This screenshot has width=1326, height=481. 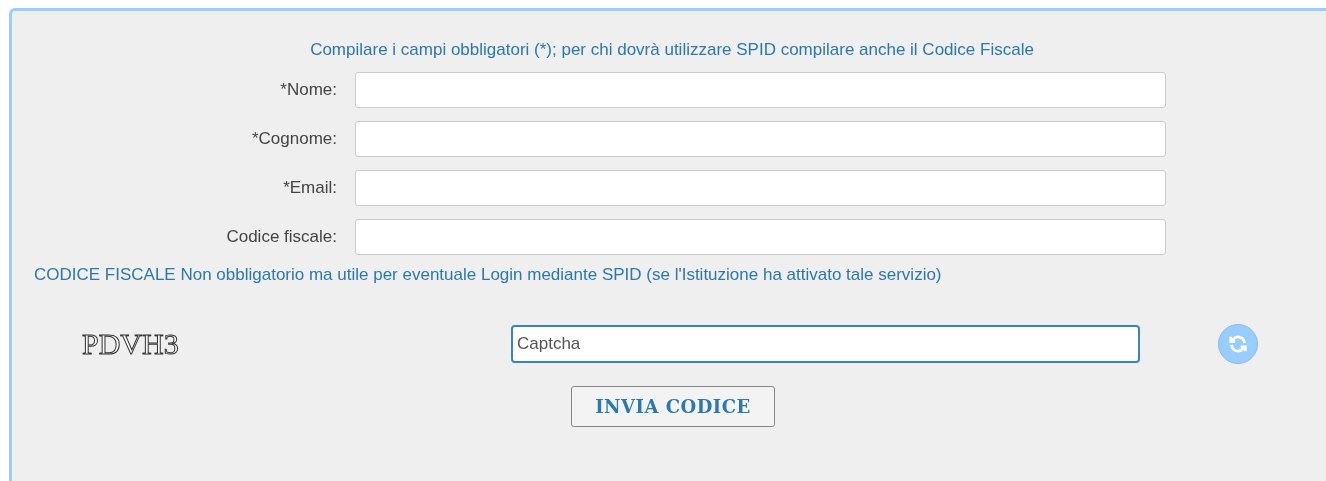 What do you see at coordinates (294, 139) in the screenshot?
I see `field-label: *Cognome:` at bounding box center [294, 139].